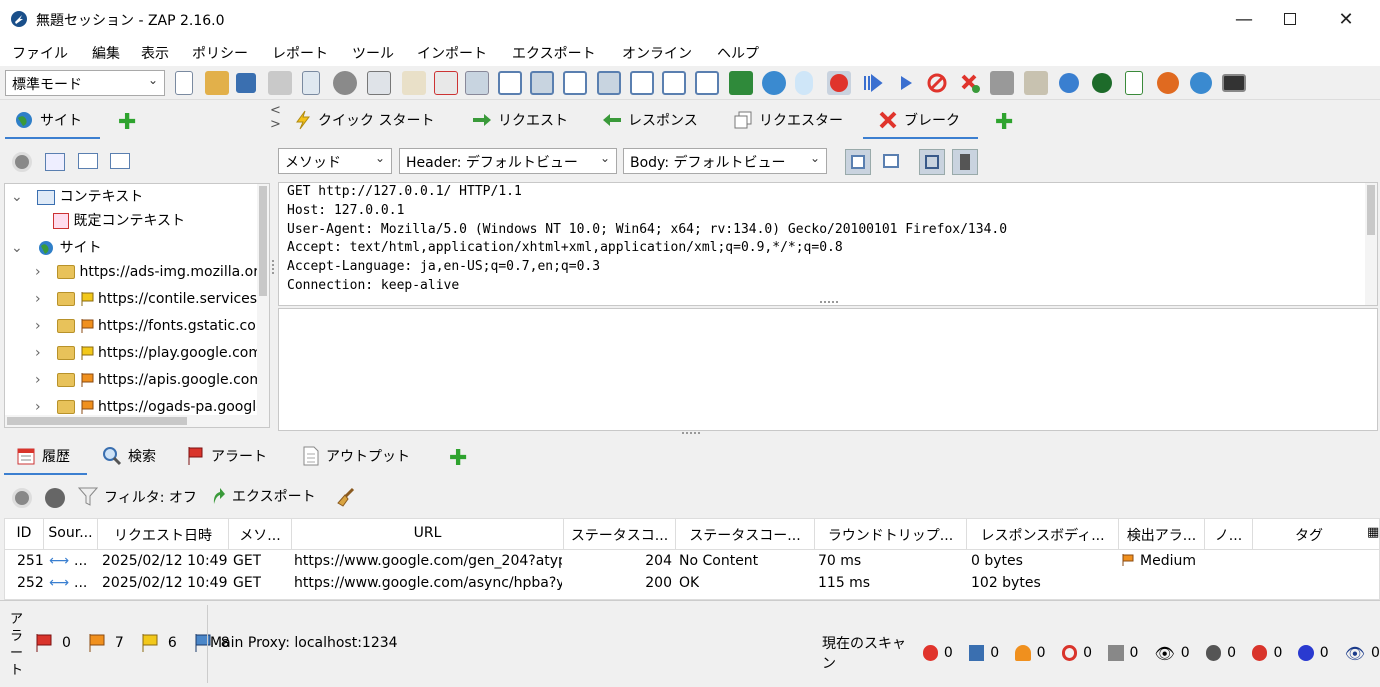  I want to click on body-view-select: Body: デフォルトビュー ⌄, so click(725, 161).